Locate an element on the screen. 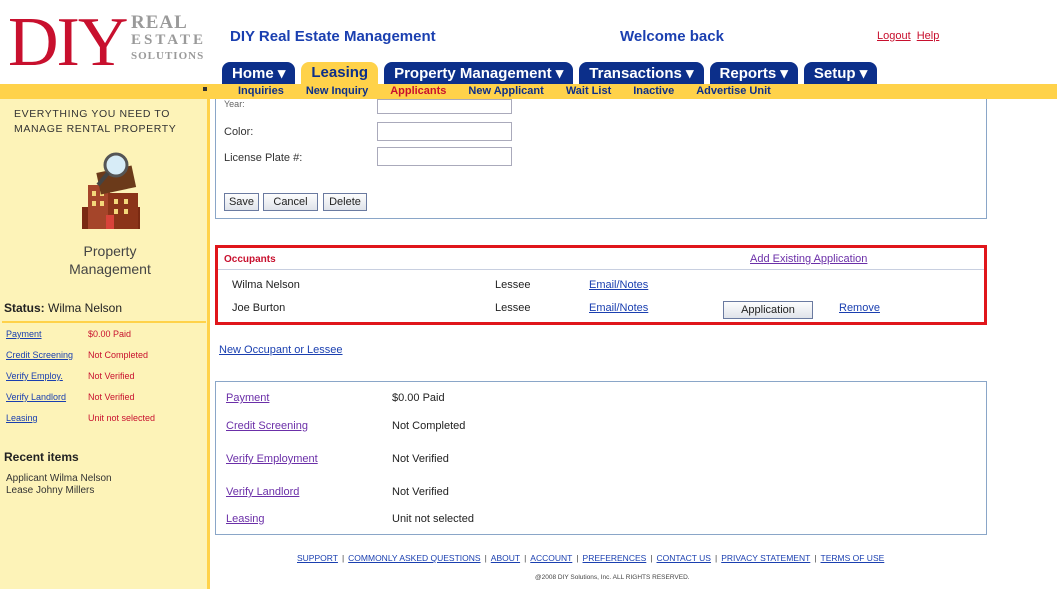 The image size is (1057, 589). payment-link: Payment is located at coordinates (247, 398).